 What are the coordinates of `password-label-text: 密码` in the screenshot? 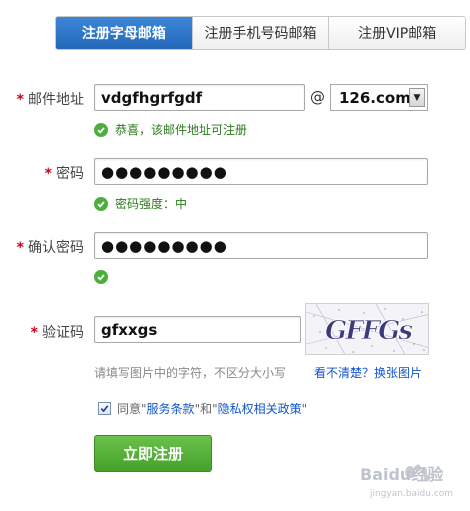 It's located at (70, 174).